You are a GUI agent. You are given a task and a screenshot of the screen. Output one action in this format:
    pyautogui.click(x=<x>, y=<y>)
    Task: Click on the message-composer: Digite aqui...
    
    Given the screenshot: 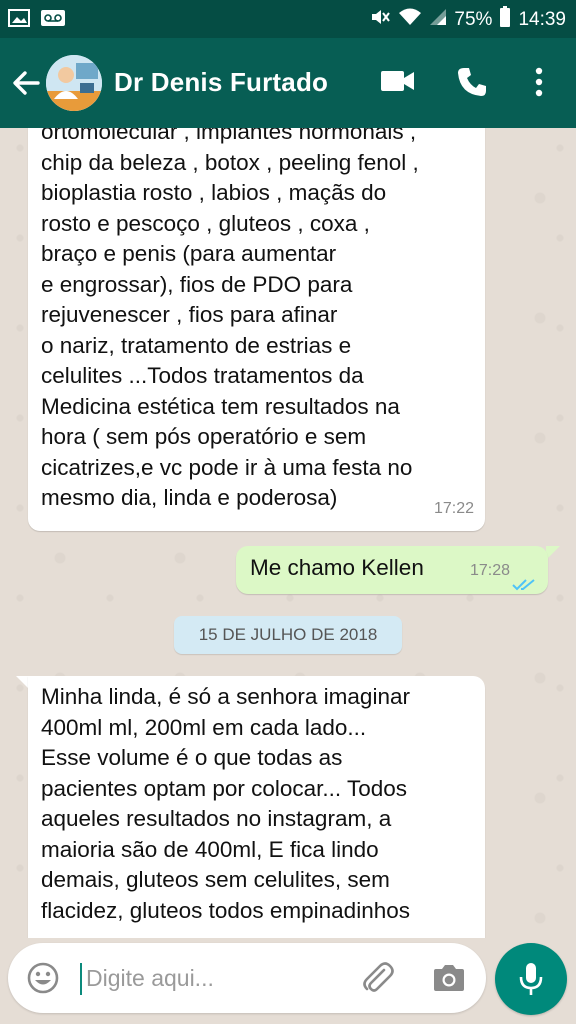 What is the action you would take?
    pyautogui.click(x=247, y=978)
    